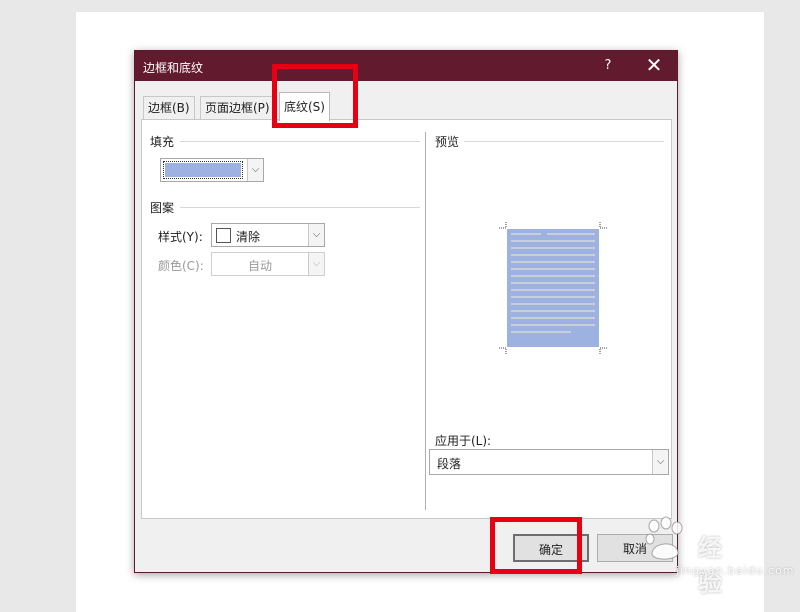 The image size is (800, 612). What do you see at coordinates (664, 538) in the screenshot?
I see `baidu-paw-icon` at bounding box center [664, 538].